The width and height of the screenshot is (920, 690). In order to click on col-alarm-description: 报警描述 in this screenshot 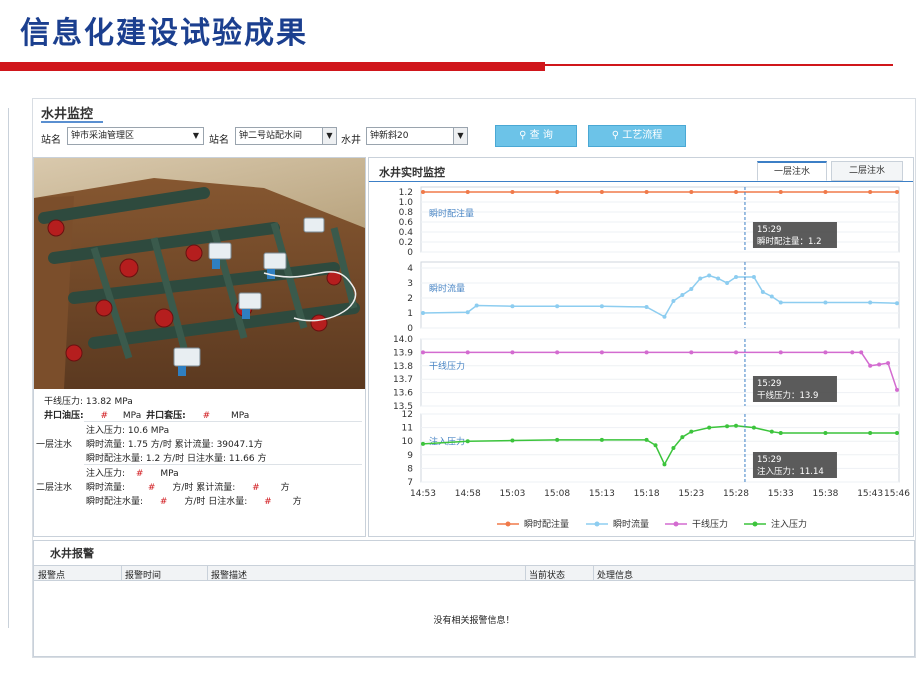, I will do `click(229, 574)`.